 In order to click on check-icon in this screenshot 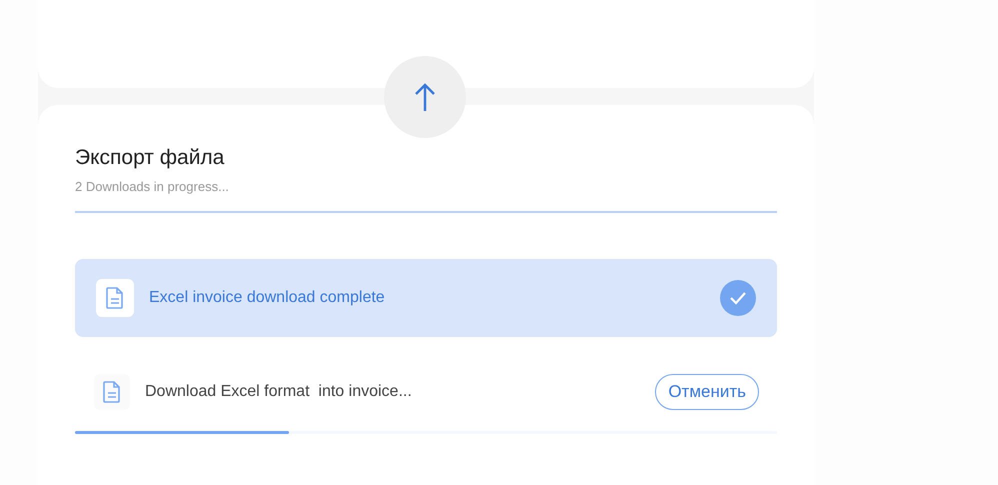, I will do `click(738, 298)`.